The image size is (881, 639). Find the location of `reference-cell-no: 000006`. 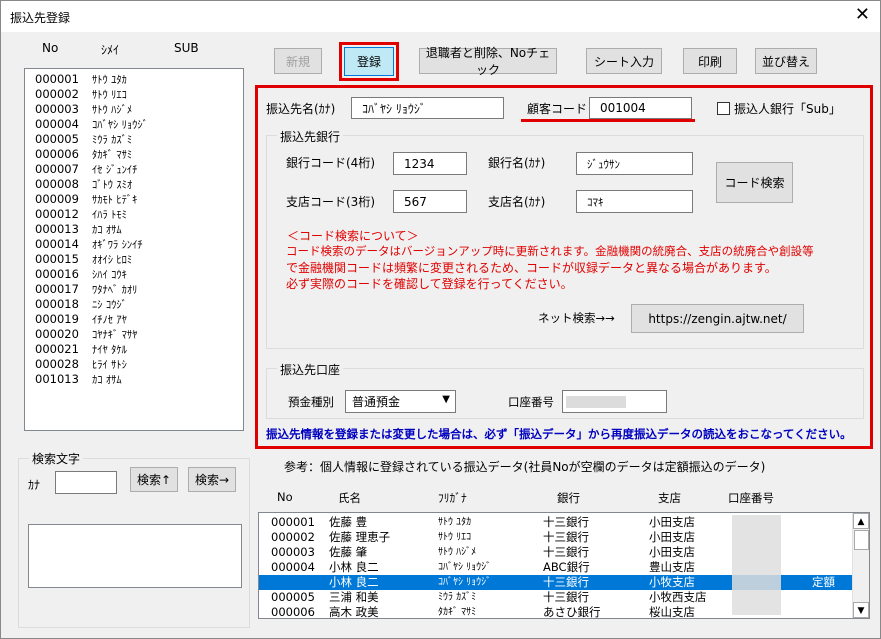

reference-cell-no: 000006 is located at coordinates (293, 612).